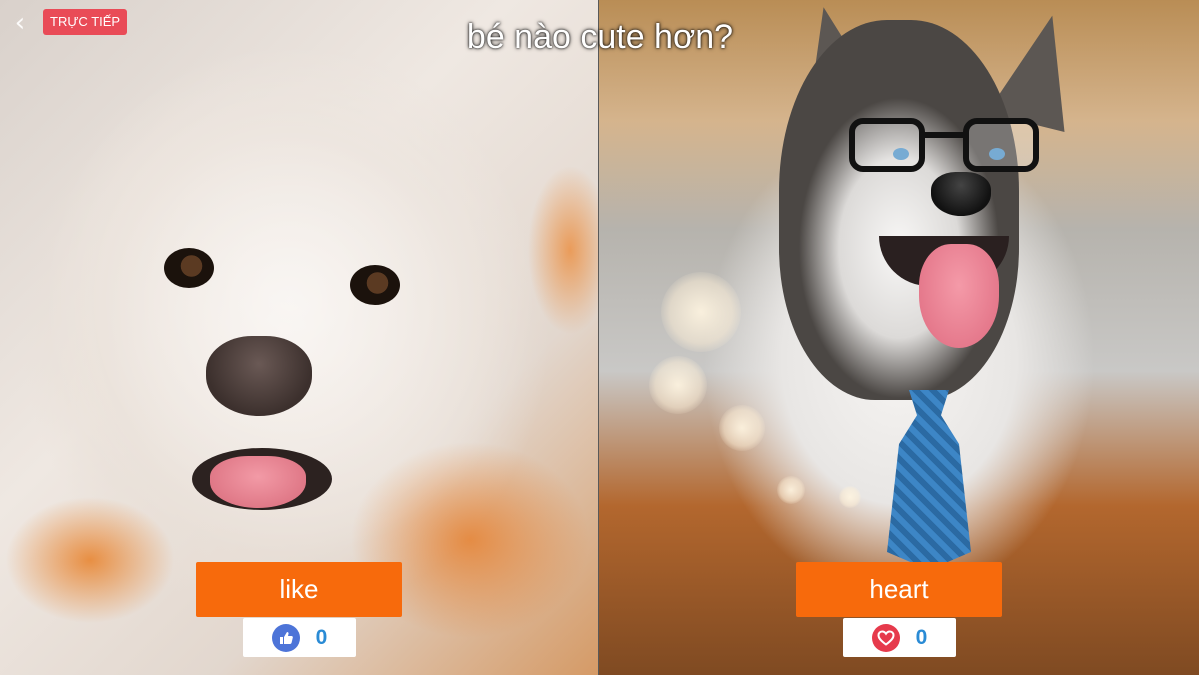  What do you see at coordinates (299, 589) in the screenshot?
I see `like-button: like` at bounding box center [299, 589].